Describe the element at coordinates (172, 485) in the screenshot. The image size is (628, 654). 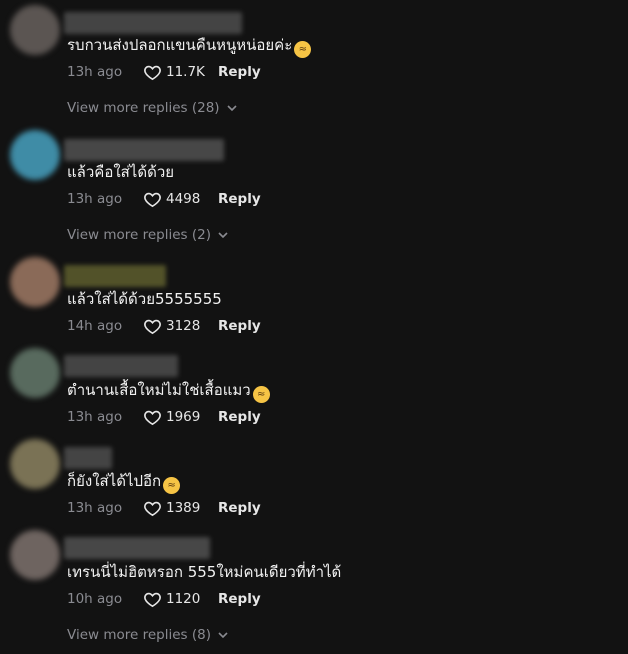
I see `rolling-laughing-face-icon: ≈` at that location.